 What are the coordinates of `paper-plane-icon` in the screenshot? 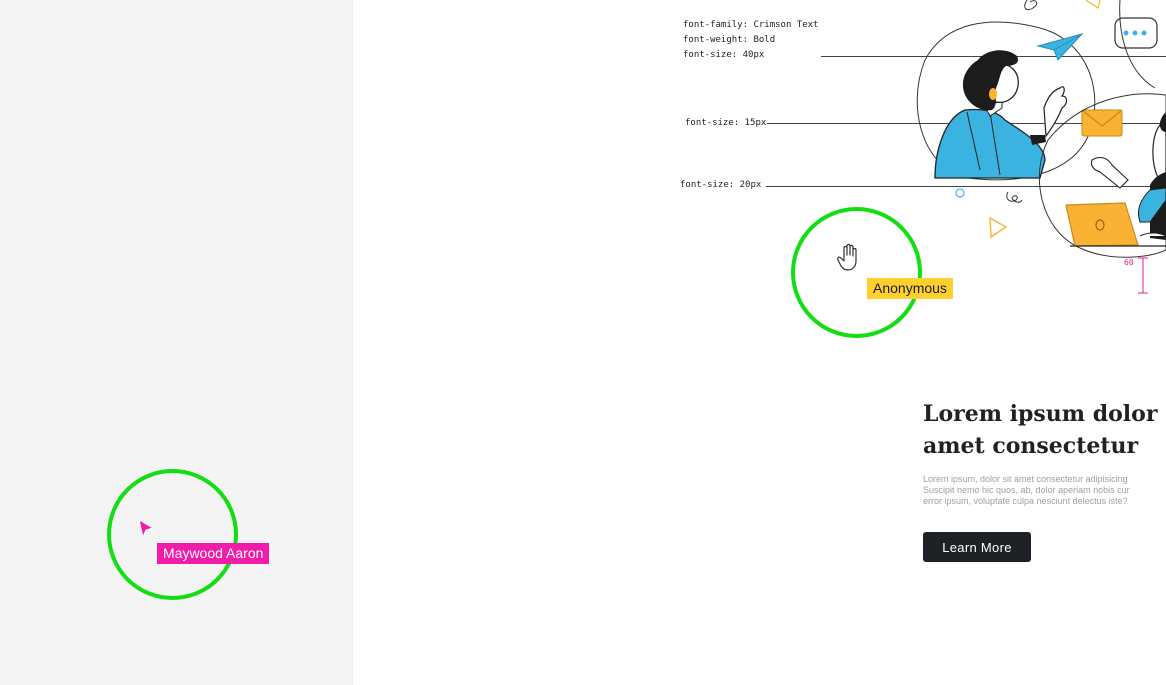 It's located at (1060, 47).